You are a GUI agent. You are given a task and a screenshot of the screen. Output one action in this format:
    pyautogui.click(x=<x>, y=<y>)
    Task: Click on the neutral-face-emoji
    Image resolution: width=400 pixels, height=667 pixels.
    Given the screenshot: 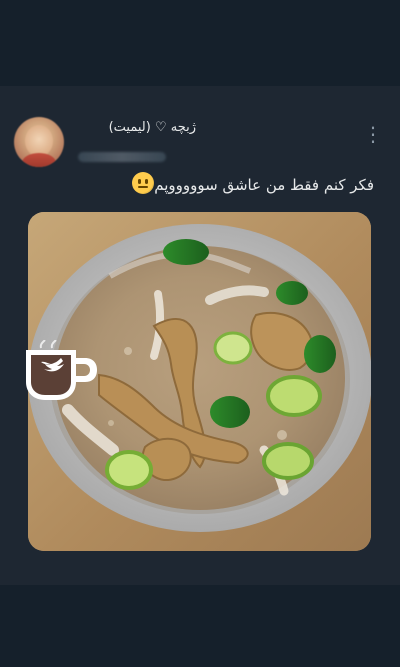 What is the action you would take?
    pyautogui.click(x=143, y=183)
    